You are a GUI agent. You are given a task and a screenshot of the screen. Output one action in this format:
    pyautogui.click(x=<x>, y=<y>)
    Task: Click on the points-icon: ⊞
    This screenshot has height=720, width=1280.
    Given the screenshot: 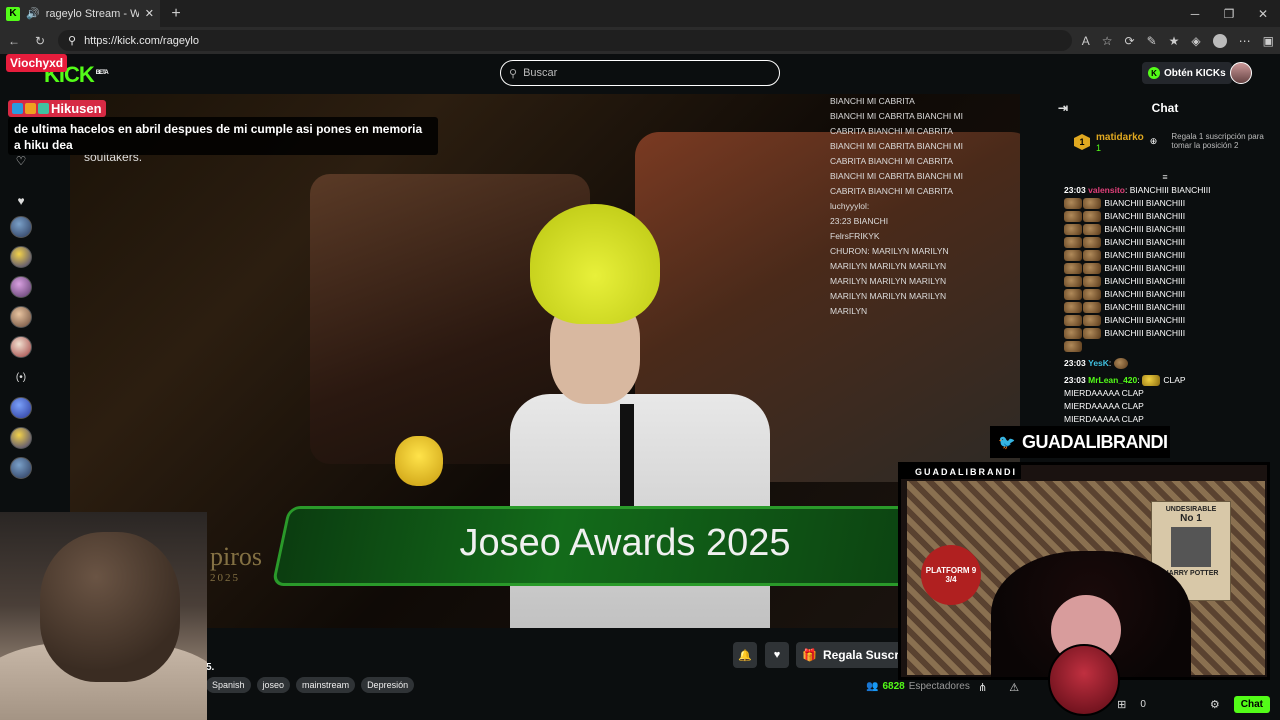 What is the action you would take?
    pyautogui.click(x=1121, y=704)
    